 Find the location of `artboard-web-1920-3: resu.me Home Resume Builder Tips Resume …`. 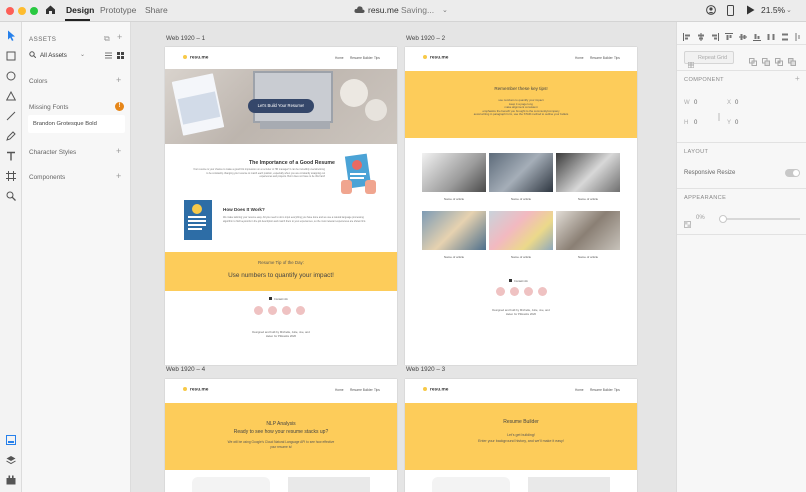

artboard-web-1920-3: resu.me Home Resume Builder Tips Resume … is located at coordinates (521, 435).